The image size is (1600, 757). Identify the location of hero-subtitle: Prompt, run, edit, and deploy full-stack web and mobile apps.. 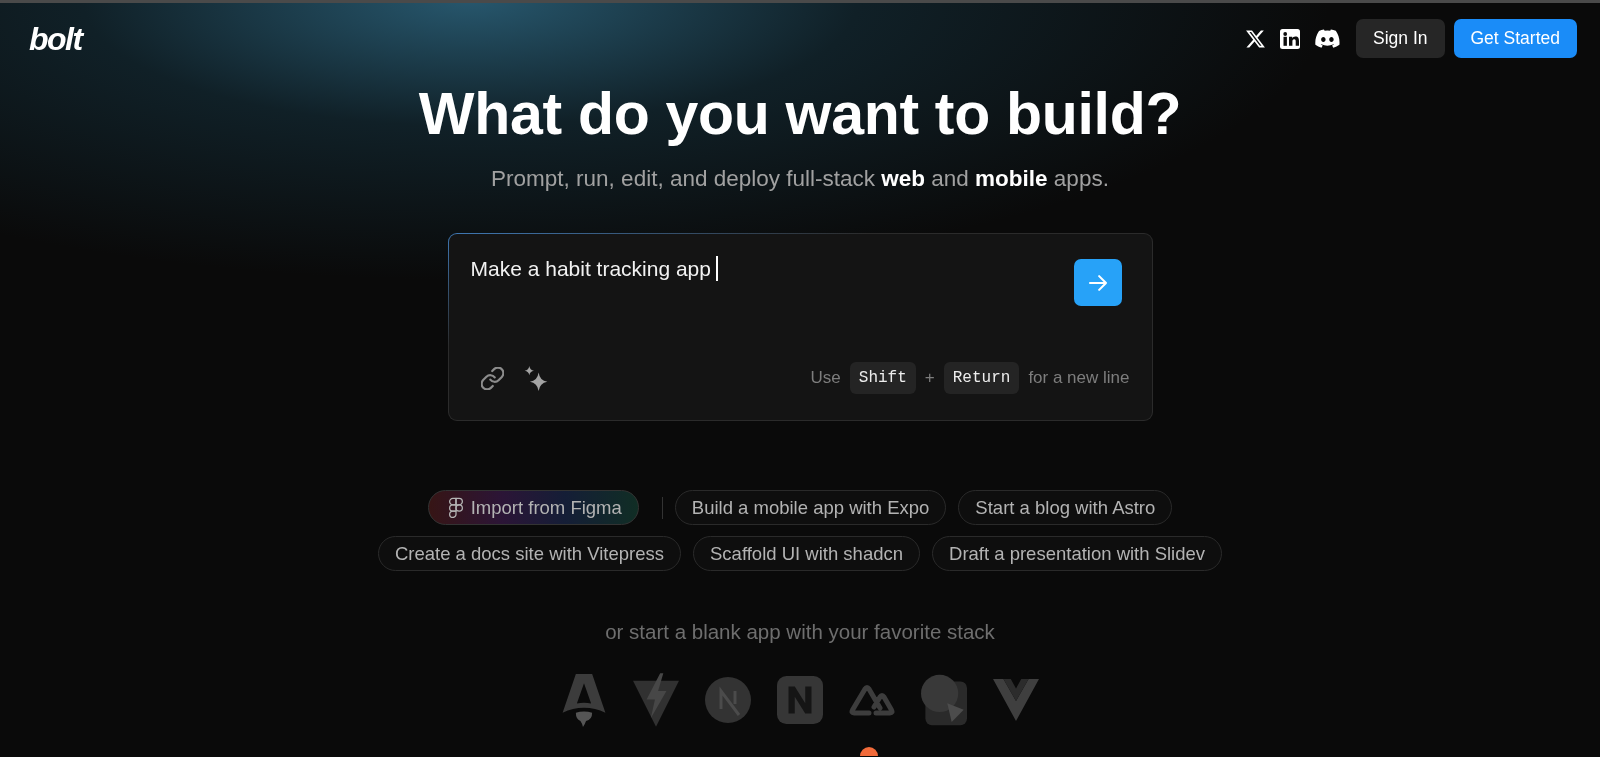
(800, 179).